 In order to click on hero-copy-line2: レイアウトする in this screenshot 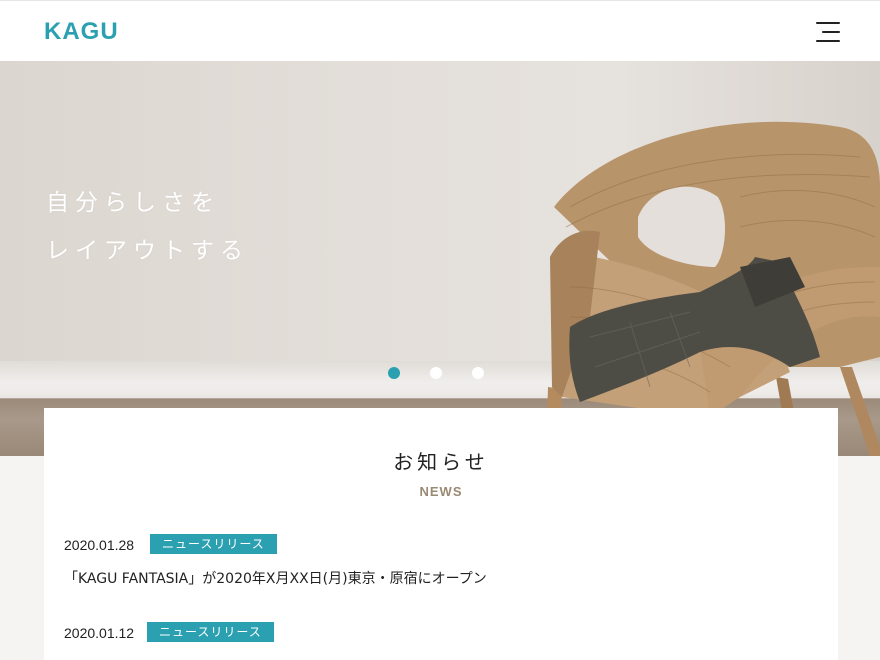, I will do `click(147, 251)`.